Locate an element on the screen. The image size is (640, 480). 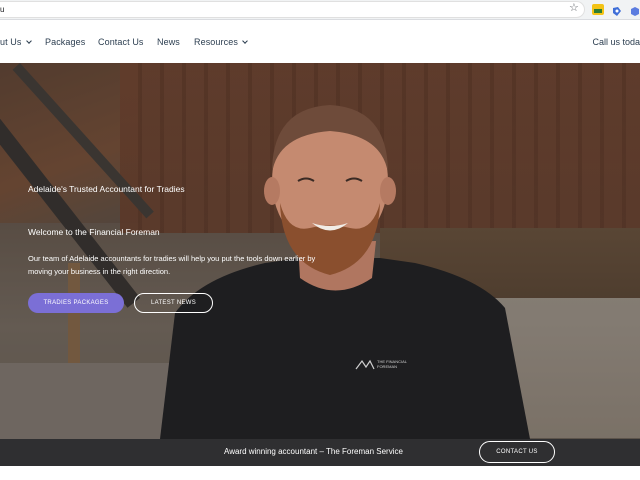
nav-item-label: Resources is located at coordinates (216, 42).